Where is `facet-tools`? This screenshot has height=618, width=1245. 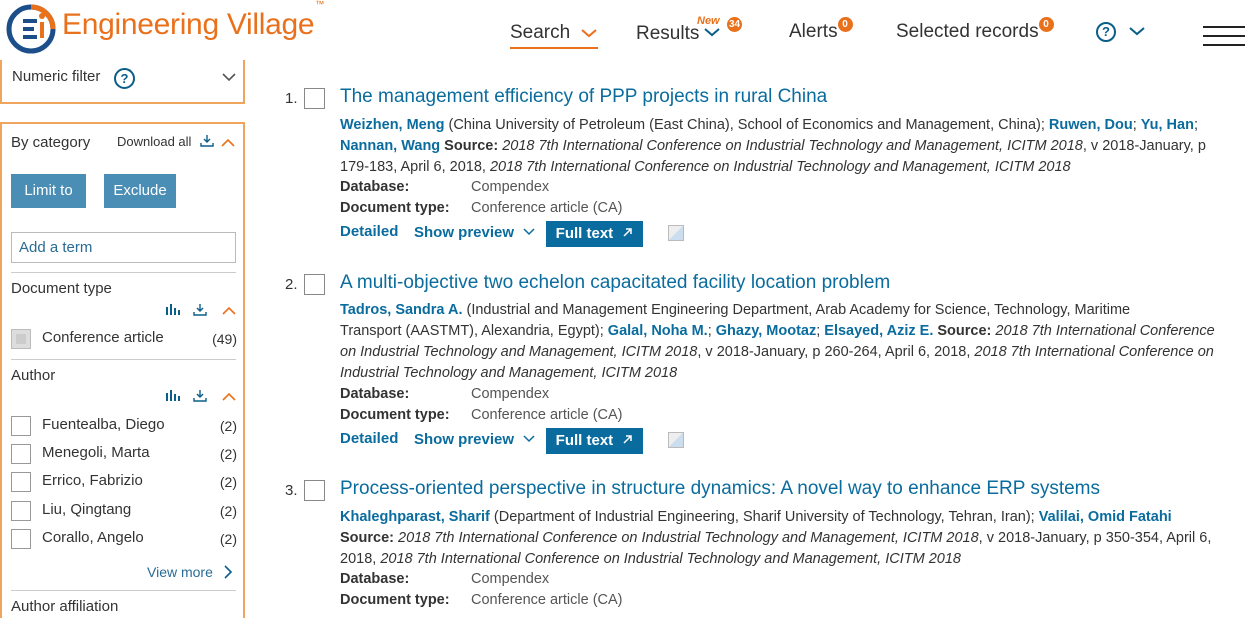 facet-tools is located at coordinates (200, 397).